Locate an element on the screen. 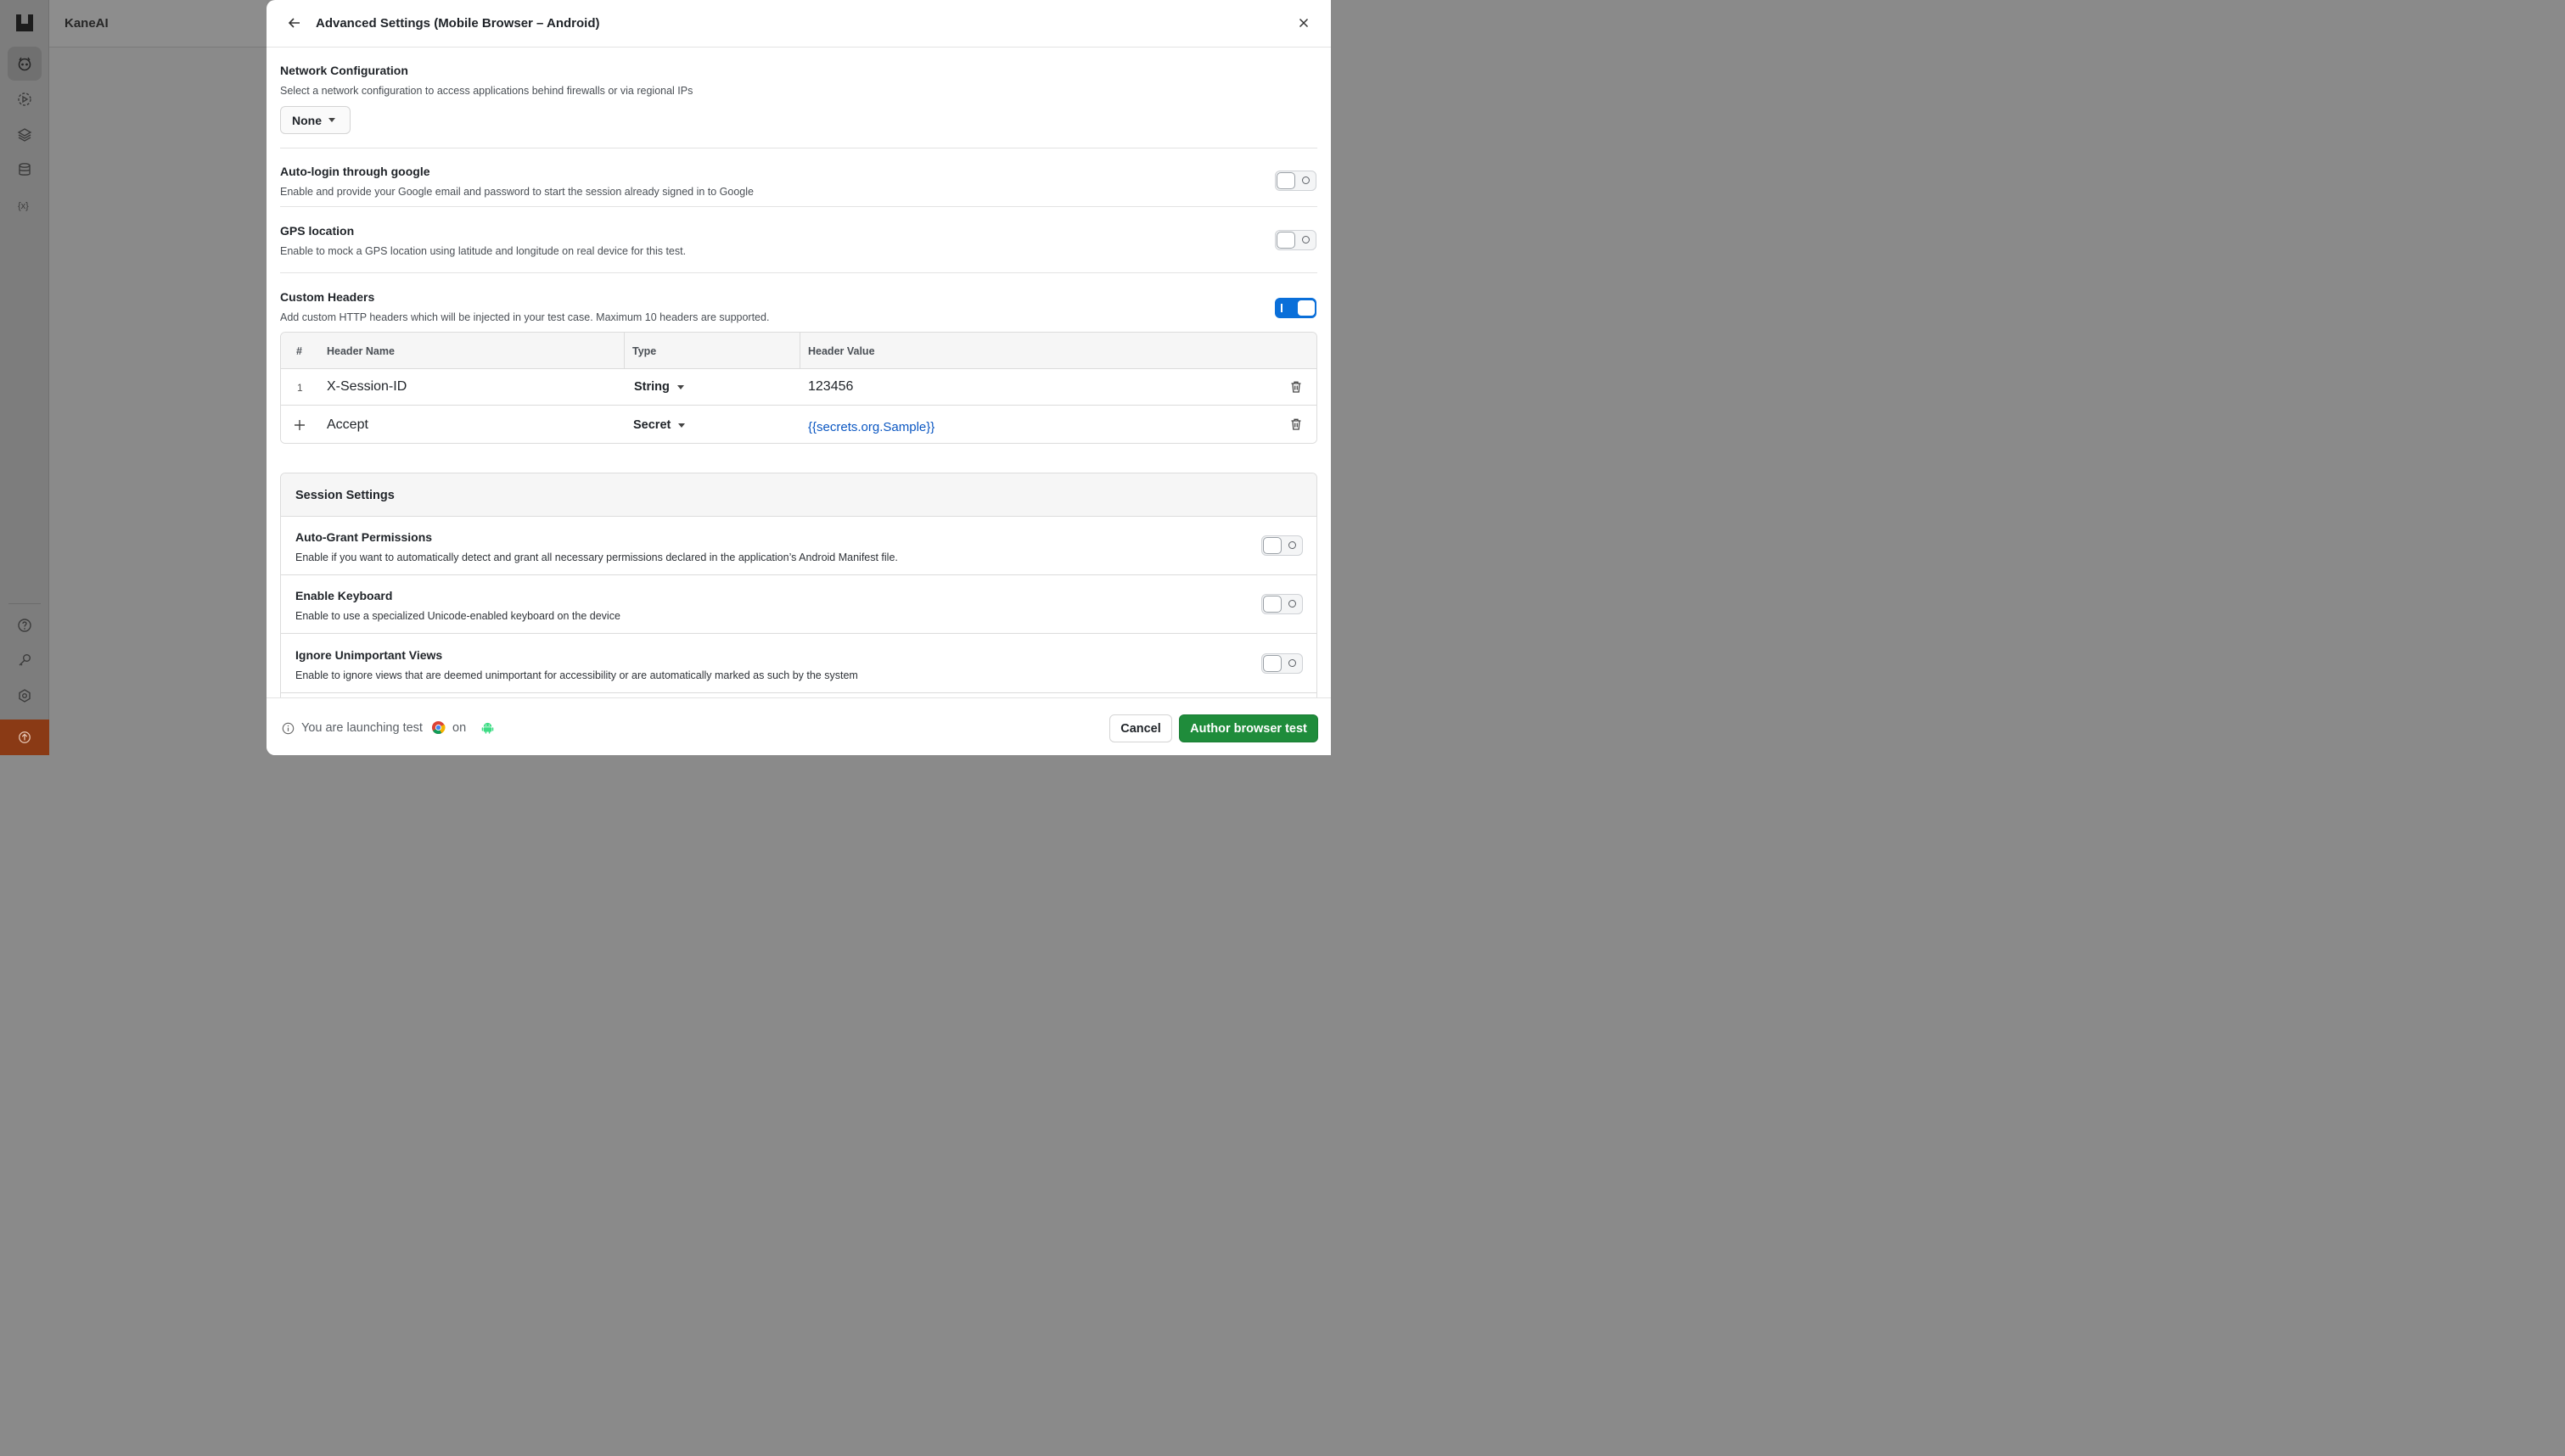 This screenshot has width=2565, height=1456. autologin-title: Auto-login through google is located at coordinates (355, 171).